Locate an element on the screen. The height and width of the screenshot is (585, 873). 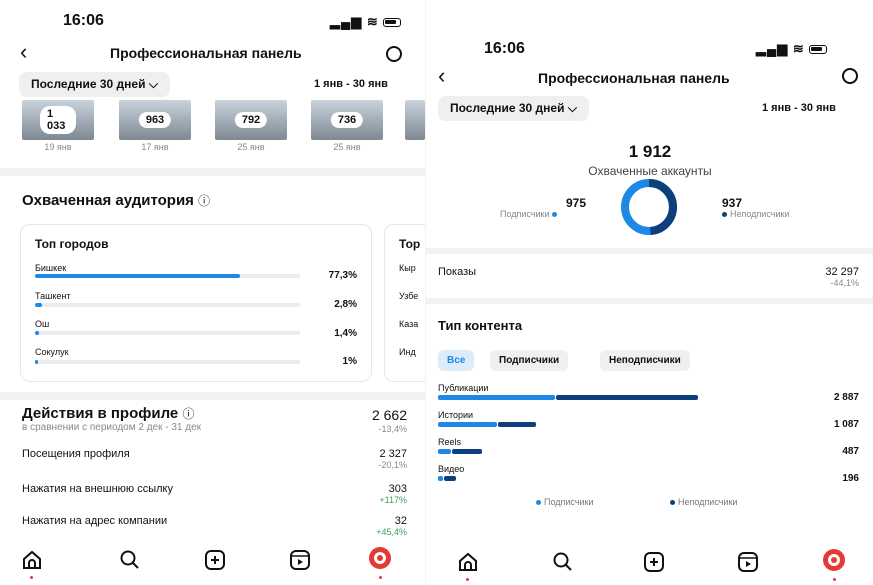
post-thumbnail: 792 is located at coordinates (251, 120).